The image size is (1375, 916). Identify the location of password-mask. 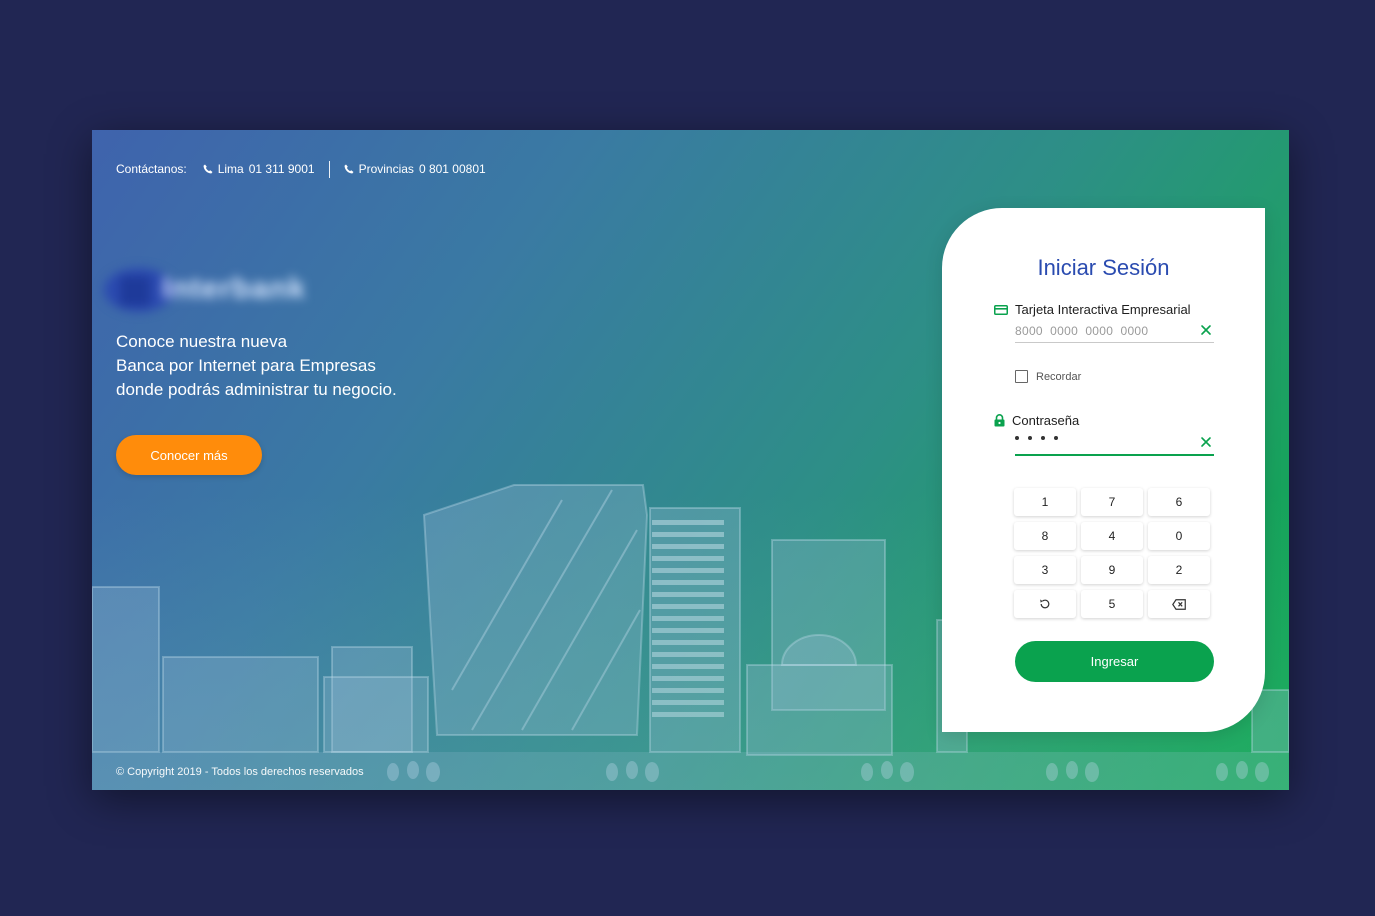
(1036, 438).